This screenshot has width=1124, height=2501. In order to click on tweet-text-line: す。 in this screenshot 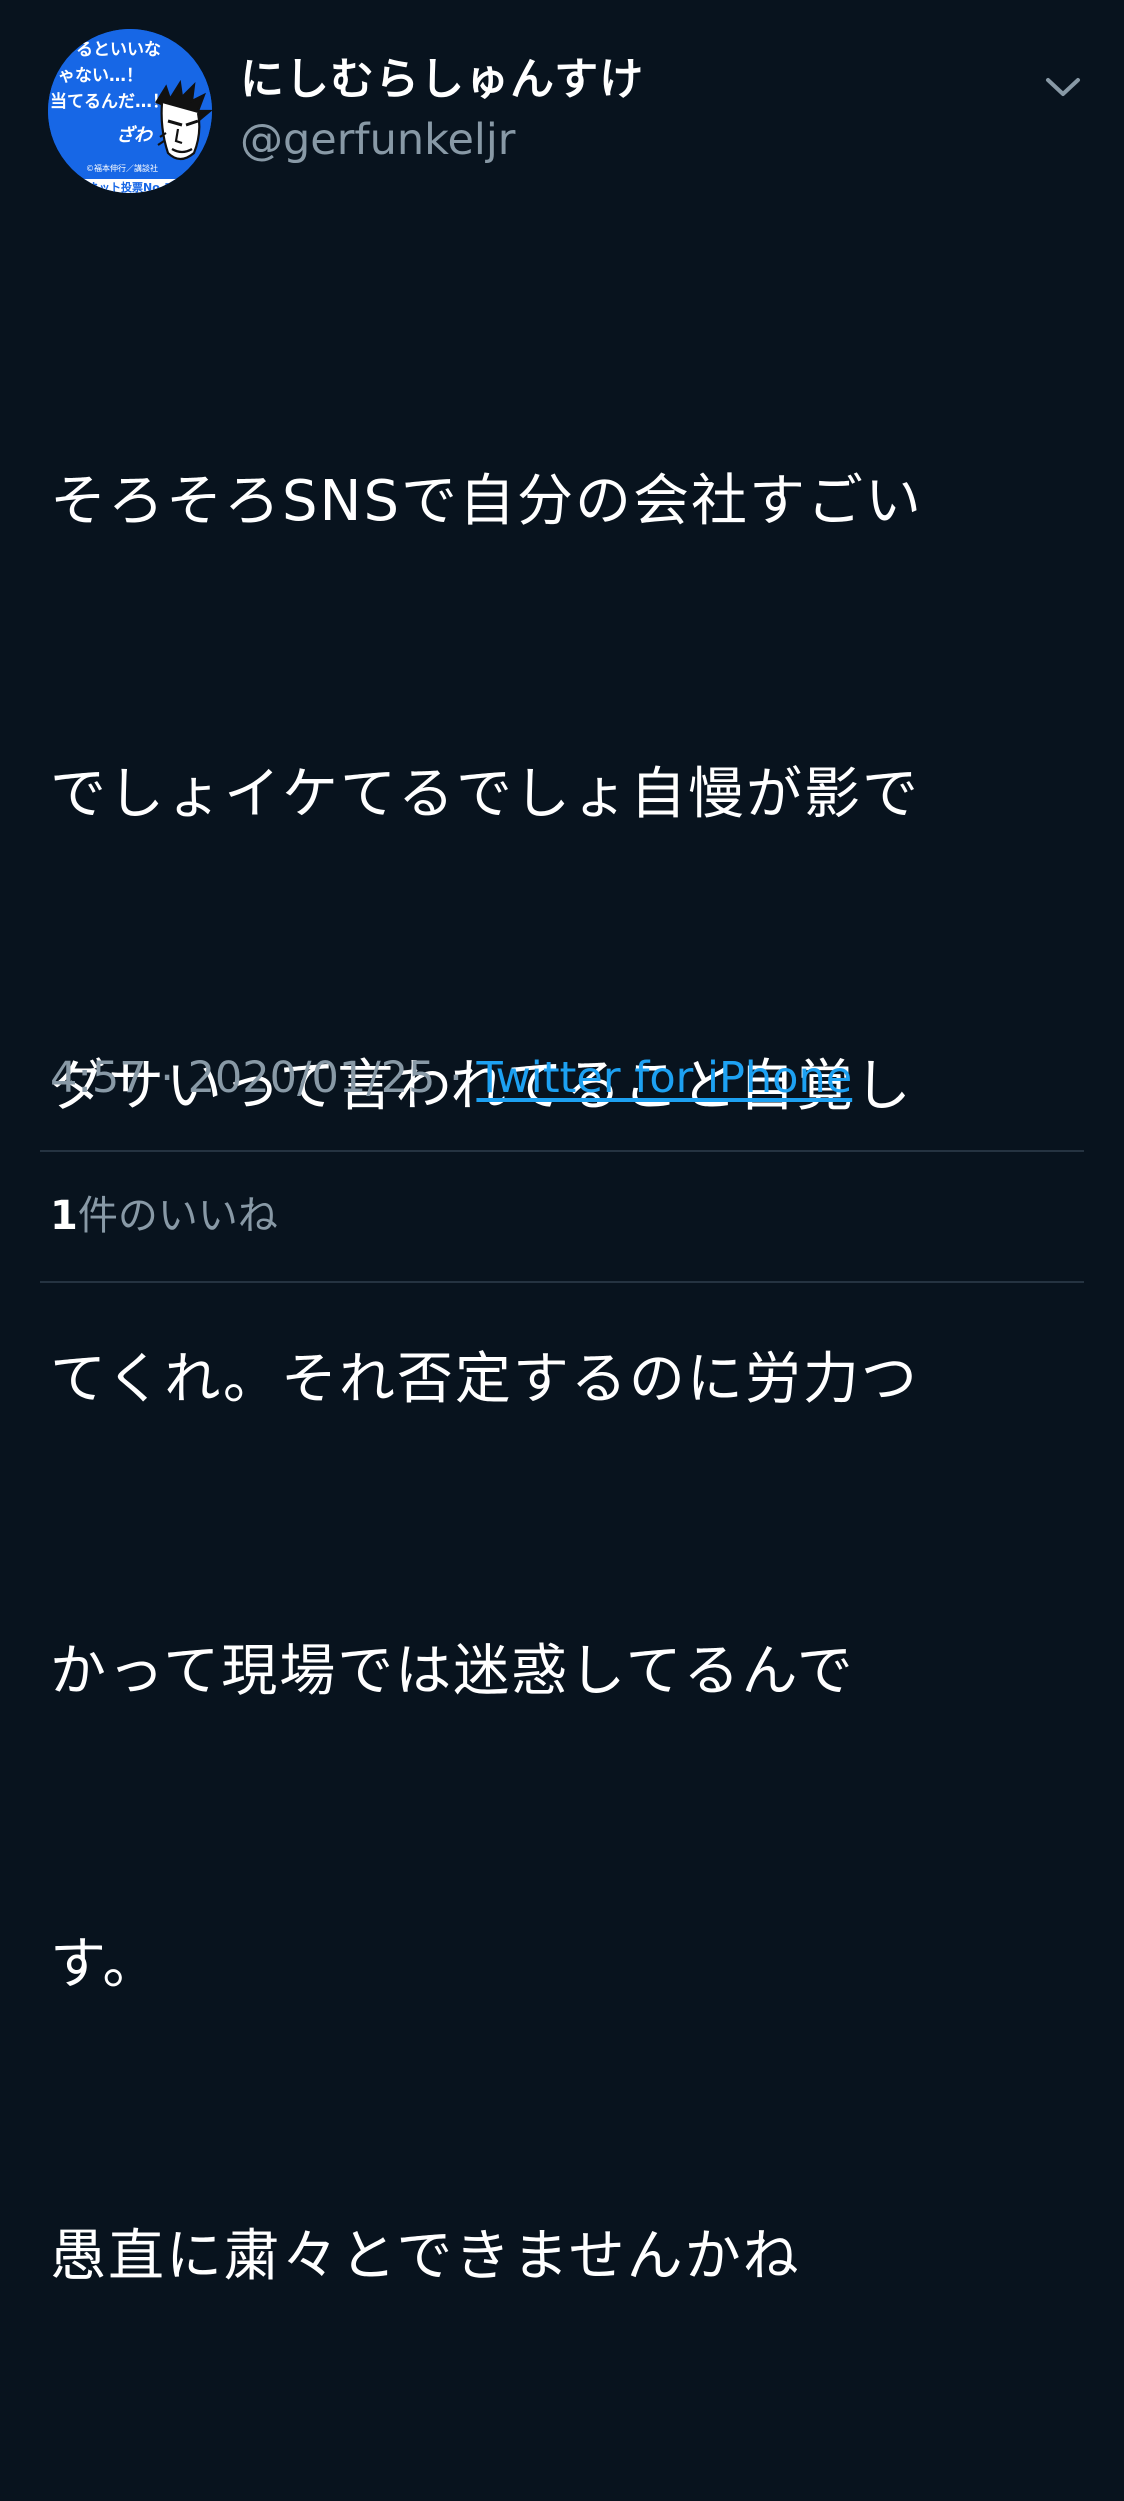, I will do `click(105, 1964)`.